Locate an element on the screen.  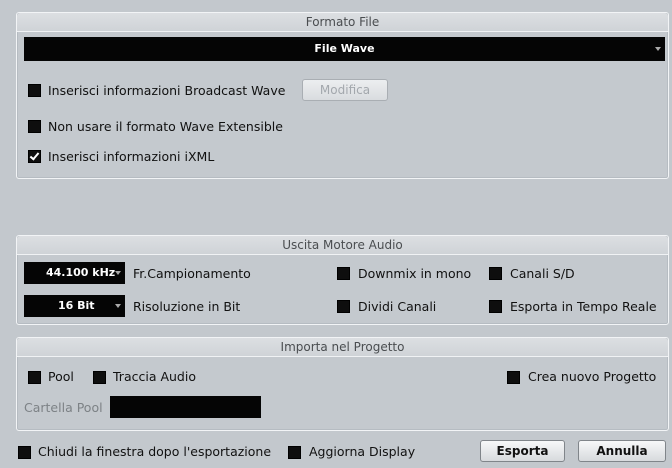
realtime-export-checkbox is located at coordinates (495, 306).